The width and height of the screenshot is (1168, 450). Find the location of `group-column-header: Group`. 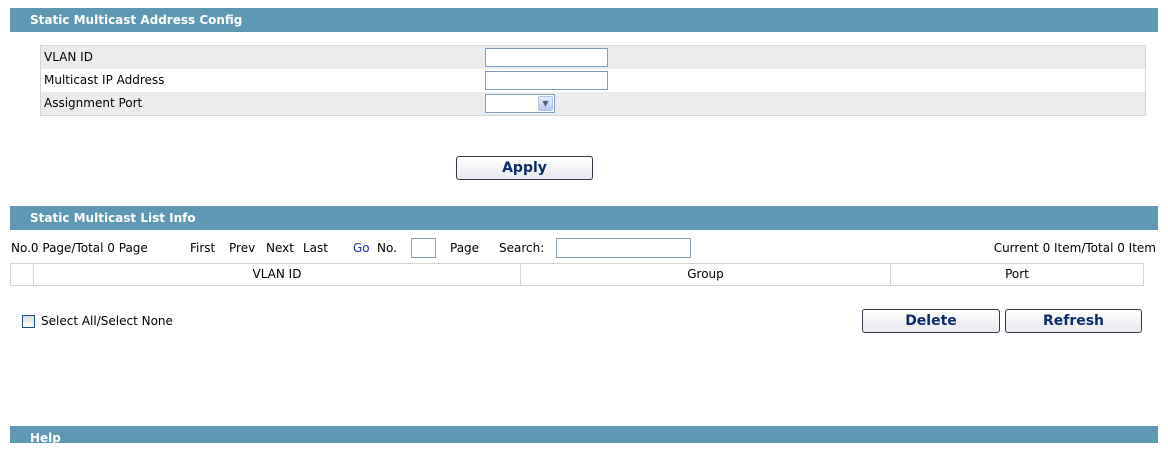

group-column-header: Group is located at coordinates (706, 274).